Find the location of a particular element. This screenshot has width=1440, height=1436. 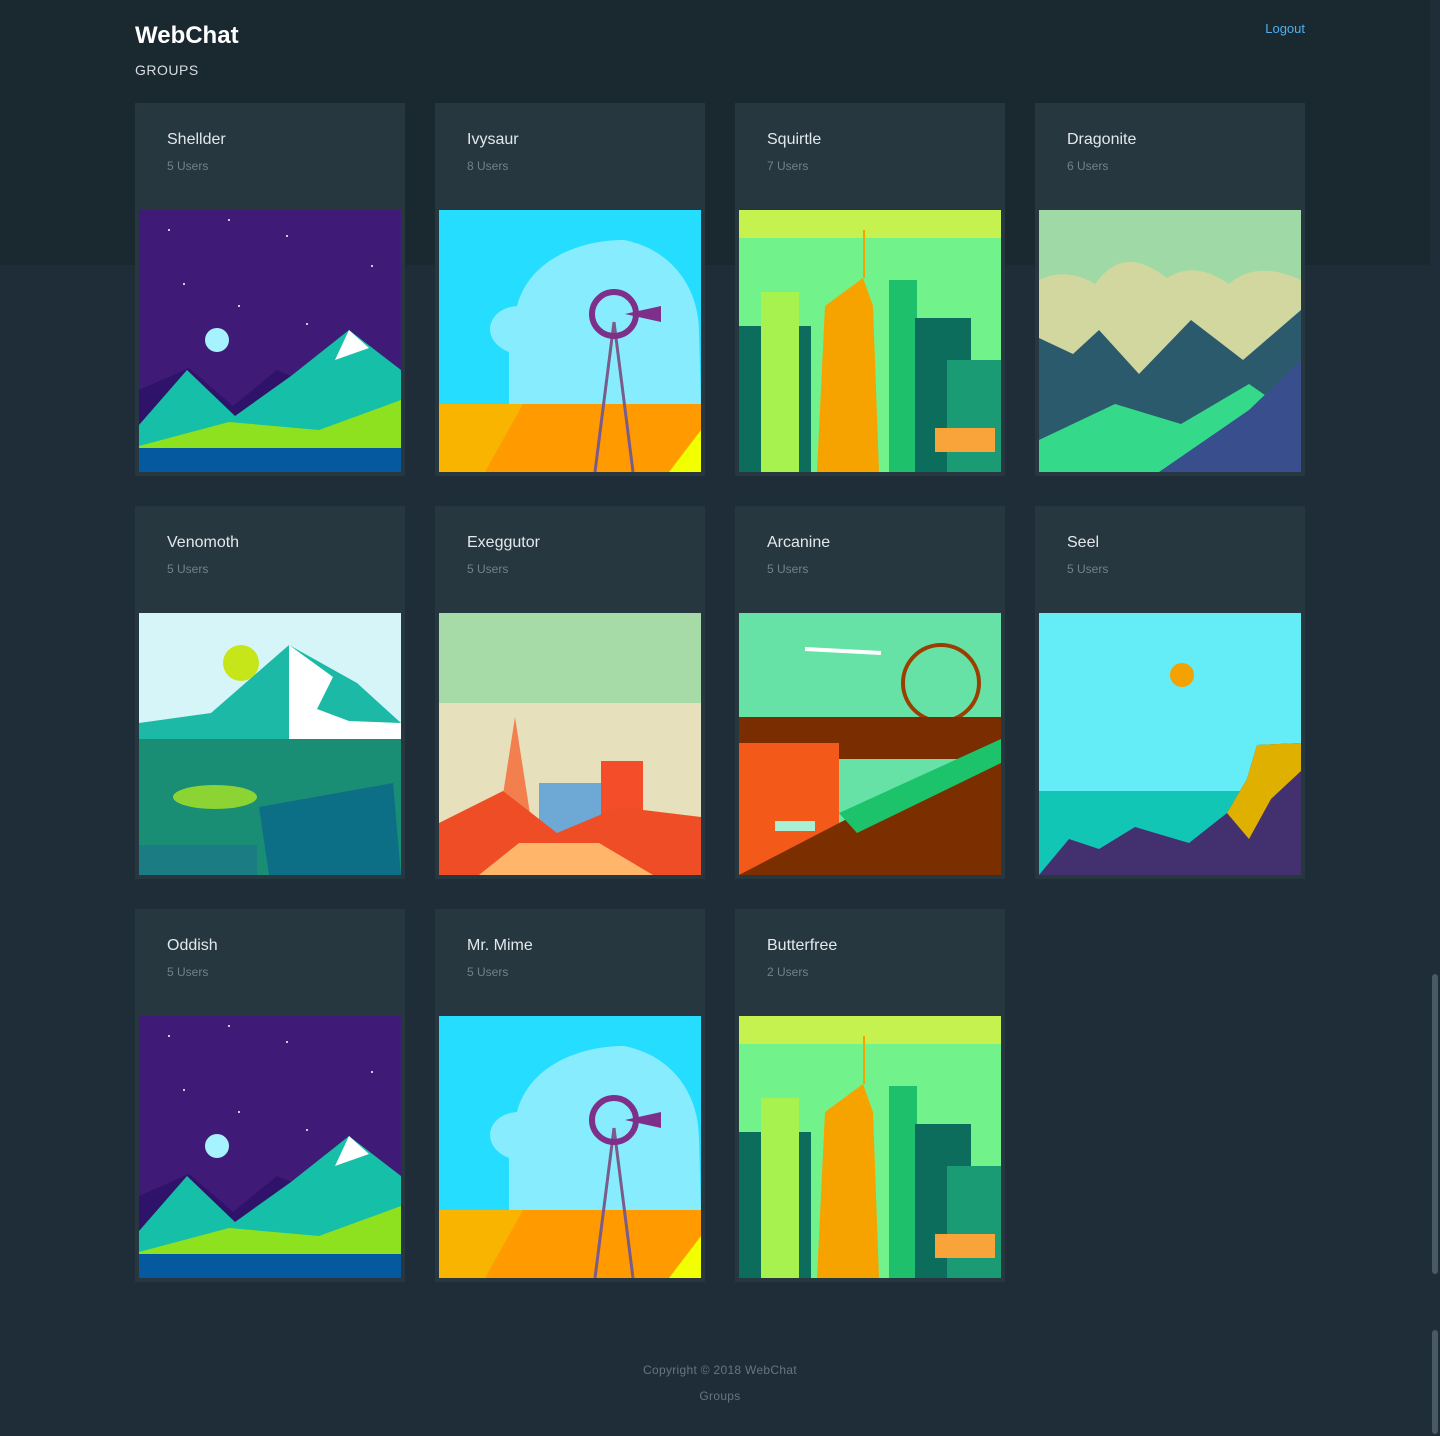

group-card: Venomoth 5 Users is located at coordinates (270, 692).